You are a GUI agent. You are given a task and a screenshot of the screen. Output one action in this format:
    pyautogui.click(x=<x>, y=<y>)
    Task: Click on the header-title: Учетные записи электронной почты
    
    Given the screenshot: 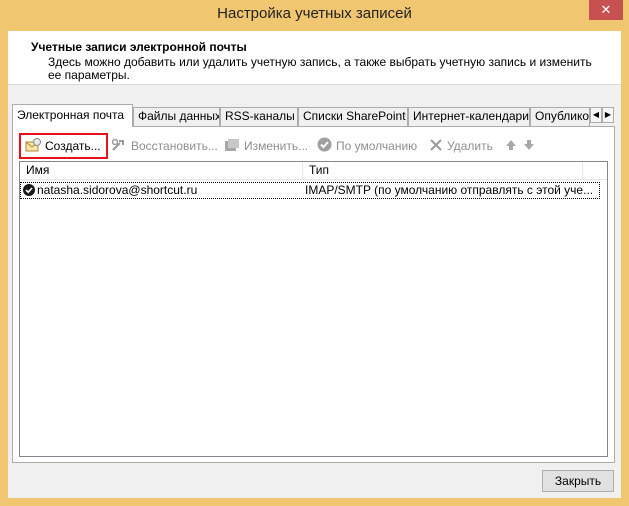 What is the action you would take?
    pyautogui.click(x=139, y=47)
    